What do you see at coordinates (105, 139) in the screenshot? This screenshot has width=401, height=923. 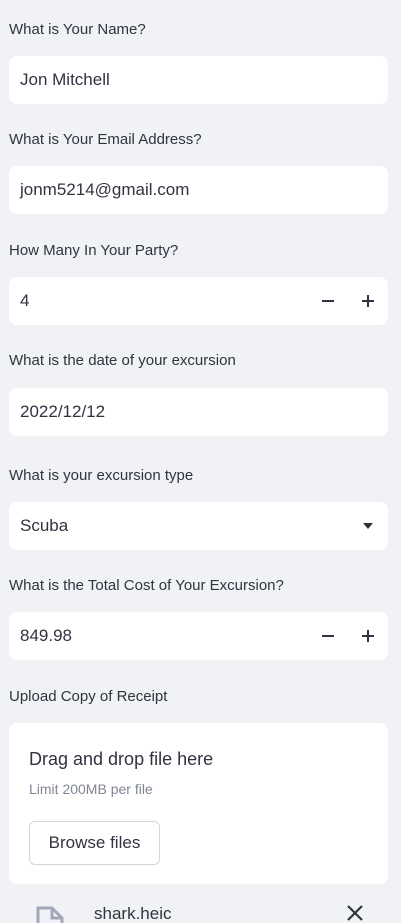 I see `email-label: What is Your Email Address?` at bounding box center [105, 139].